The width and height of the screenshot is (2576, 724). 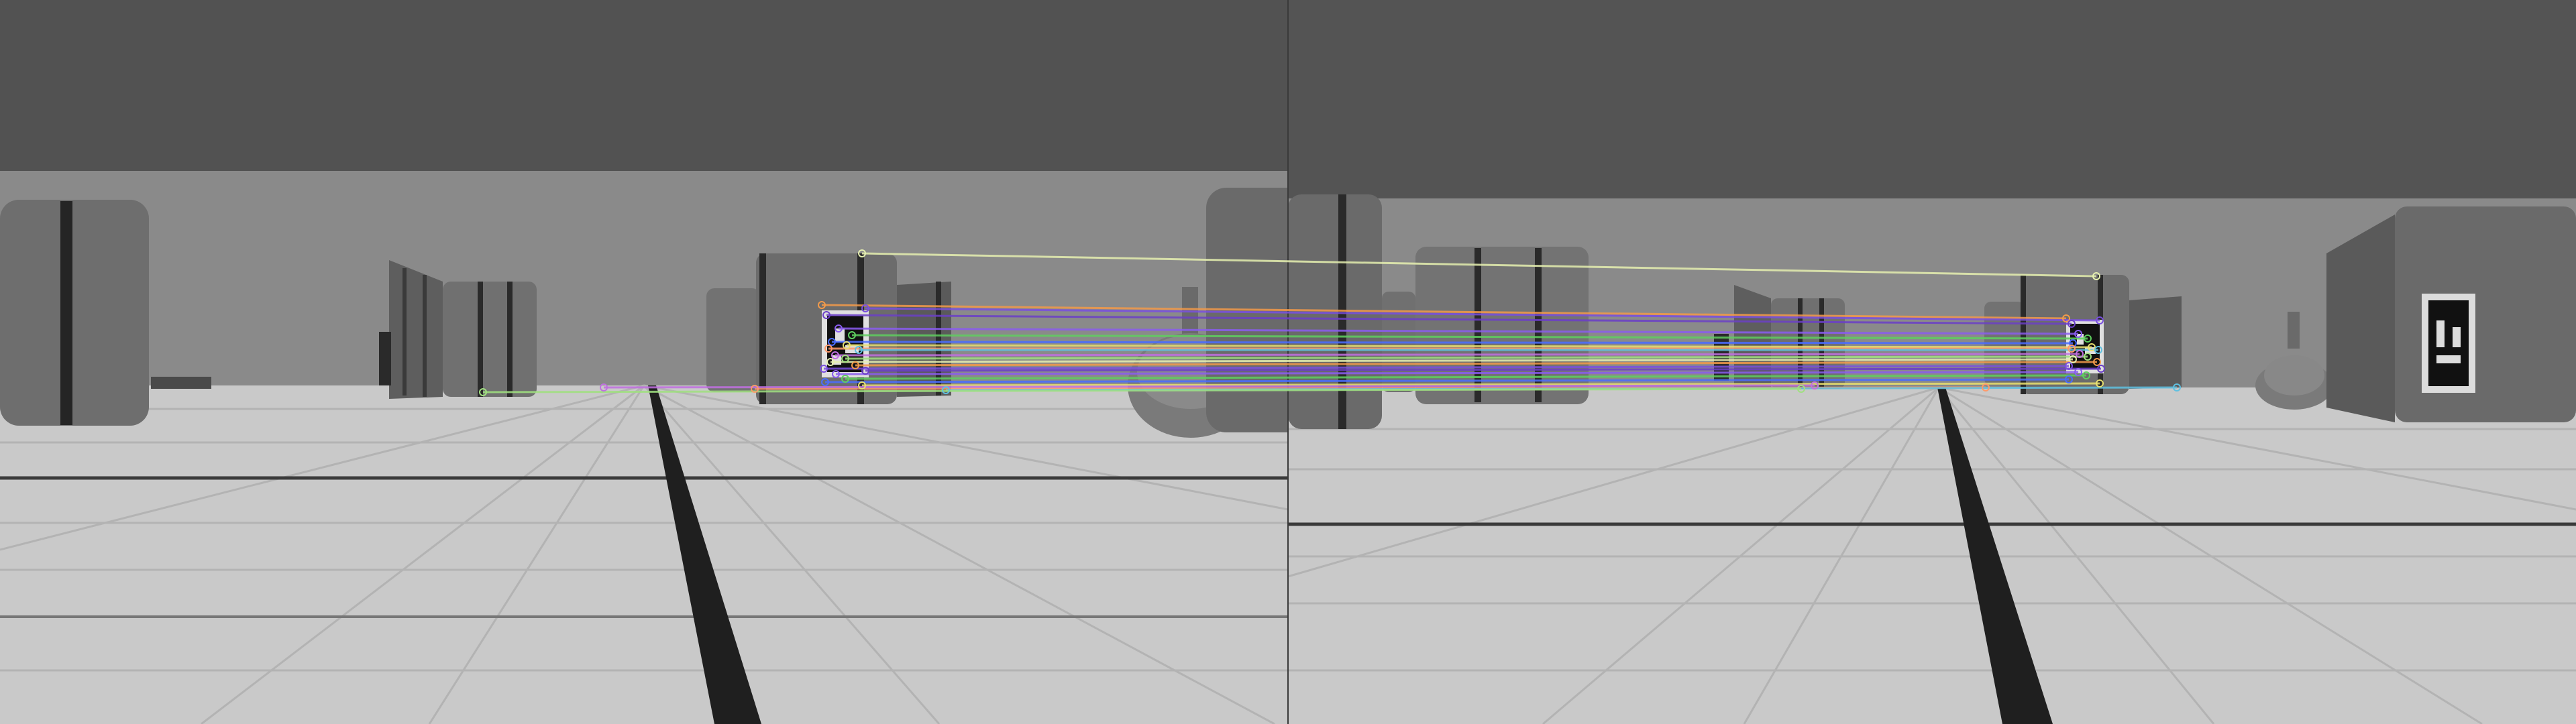 What do you see at coordinates (644, 278) in the screenshot?
I see `left-back-wall` at bounding box center [644, 278].